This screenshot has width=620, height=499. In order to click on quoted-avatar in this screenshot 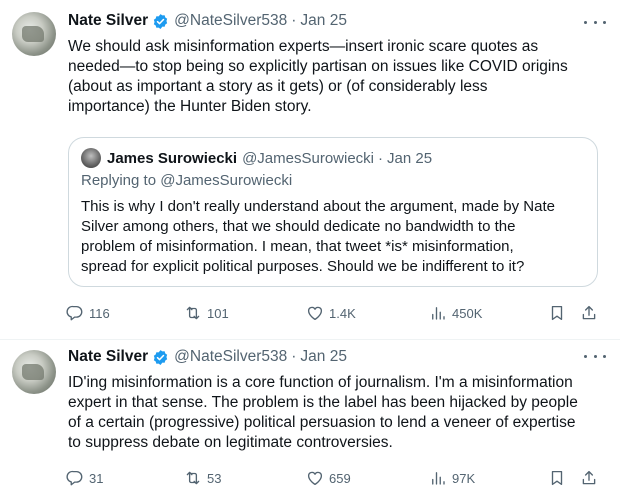, I will do `click(91, 158)`.